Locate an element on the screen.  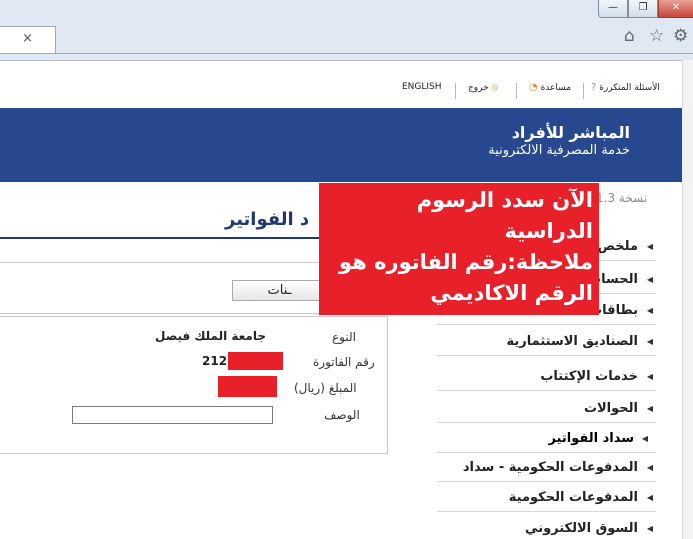
description-label: الوصف is located at coordinates (342, 415).